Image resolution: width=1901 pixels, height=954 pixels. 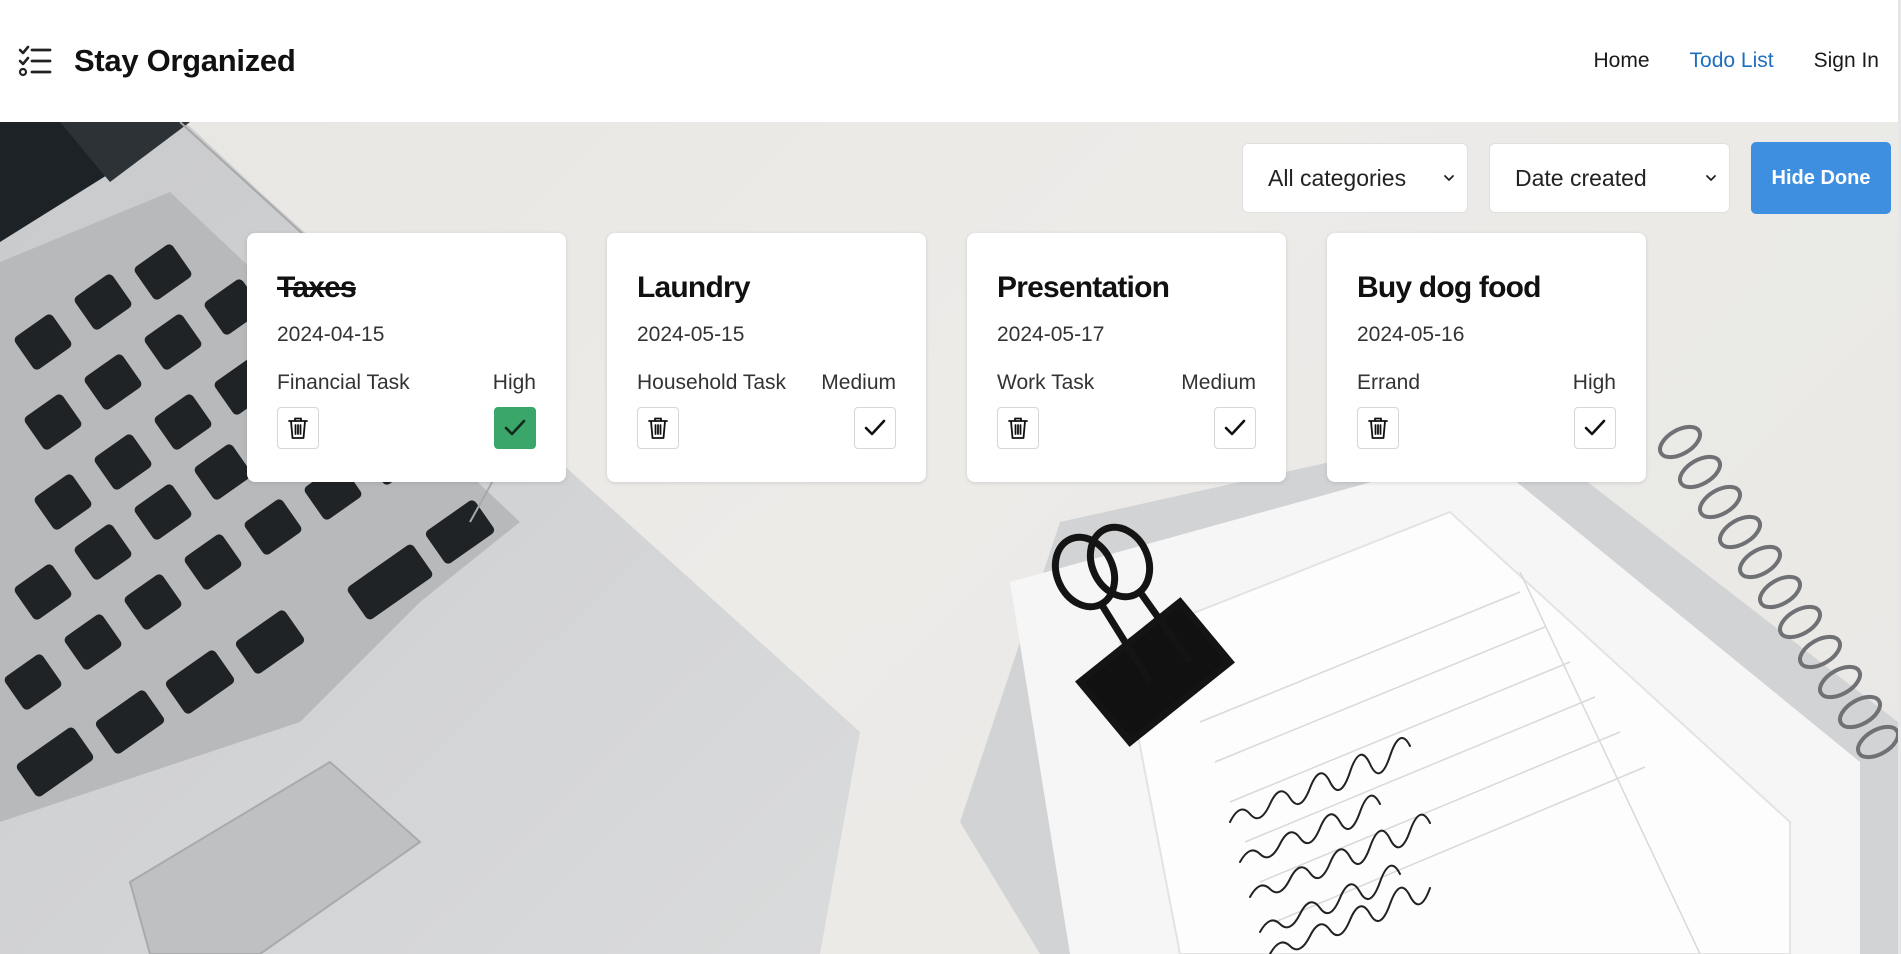 What do you see at coordinates (185, 60) in the screenshot?
I see `app-title: Stay Organized` at bounding box center [185, 60].